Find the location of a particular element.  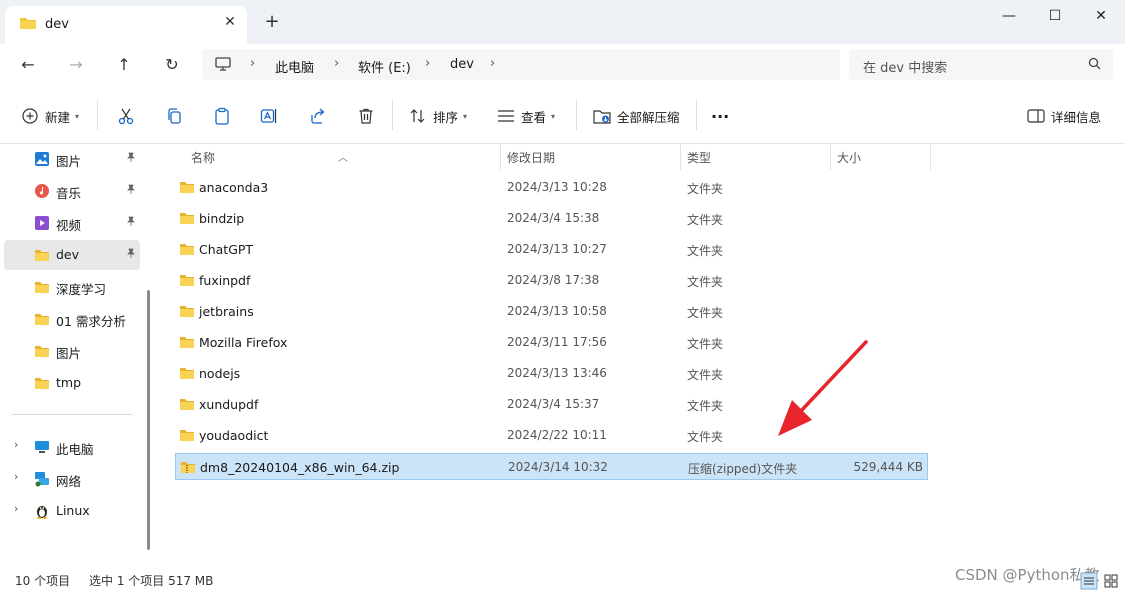

sidebar-item-videos: 视频 is located at coordinates (72, 223).